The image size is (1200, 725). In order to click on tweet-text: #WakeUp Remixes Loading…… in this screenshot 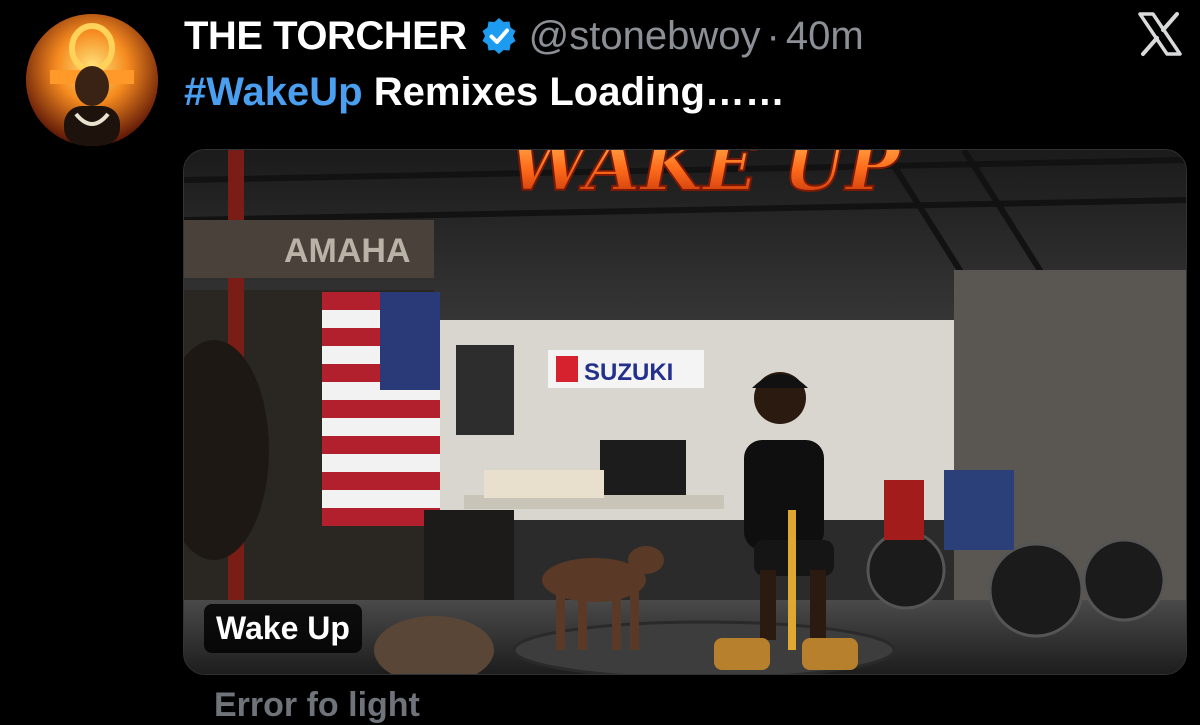, I will do `click(484, 92)`.